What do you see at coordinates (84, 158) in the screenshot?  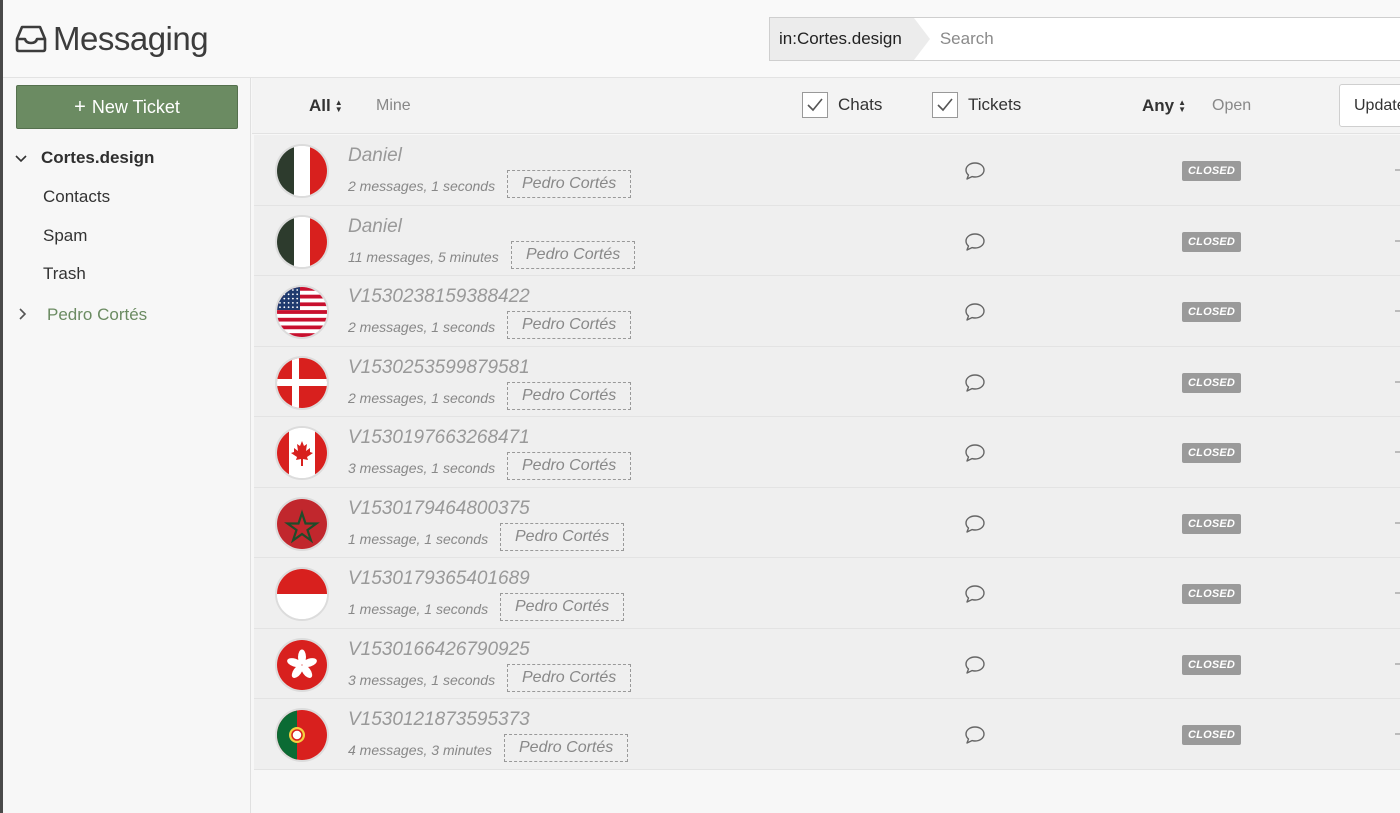 I see `sidebar-root-cortes-design: Cortes.design` at bounding box center [84, 158].